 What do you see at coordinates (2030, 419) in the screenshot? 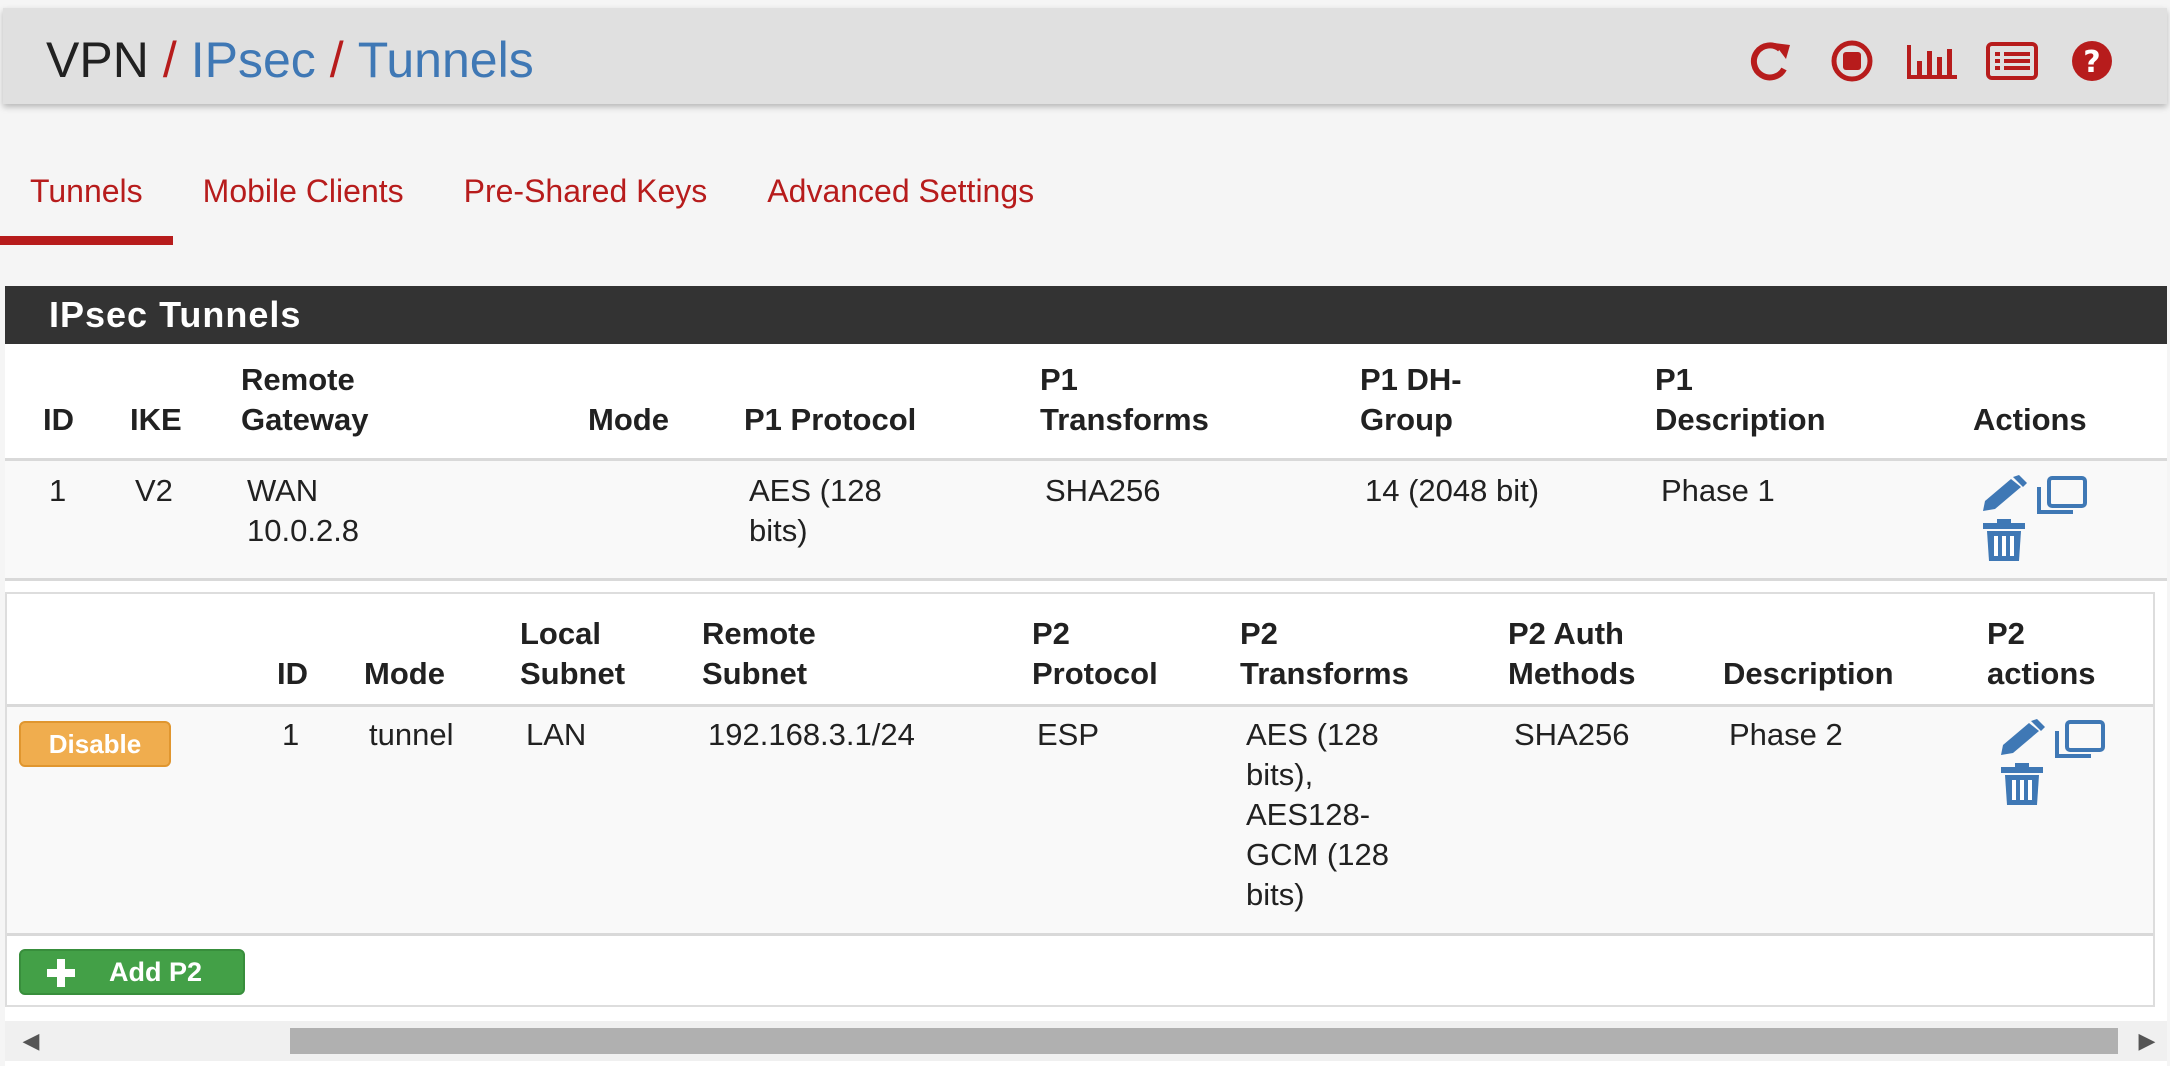
I see `col-header-actions: Actions` at bounding box center [2030, 419].